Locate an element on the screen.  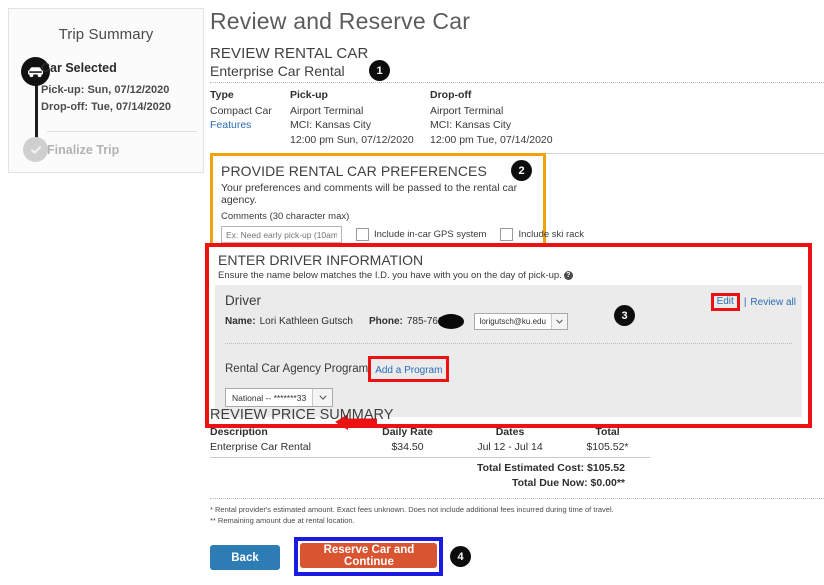
price-row-daily-rate: $34.50 is located at coordinates (407, 447).